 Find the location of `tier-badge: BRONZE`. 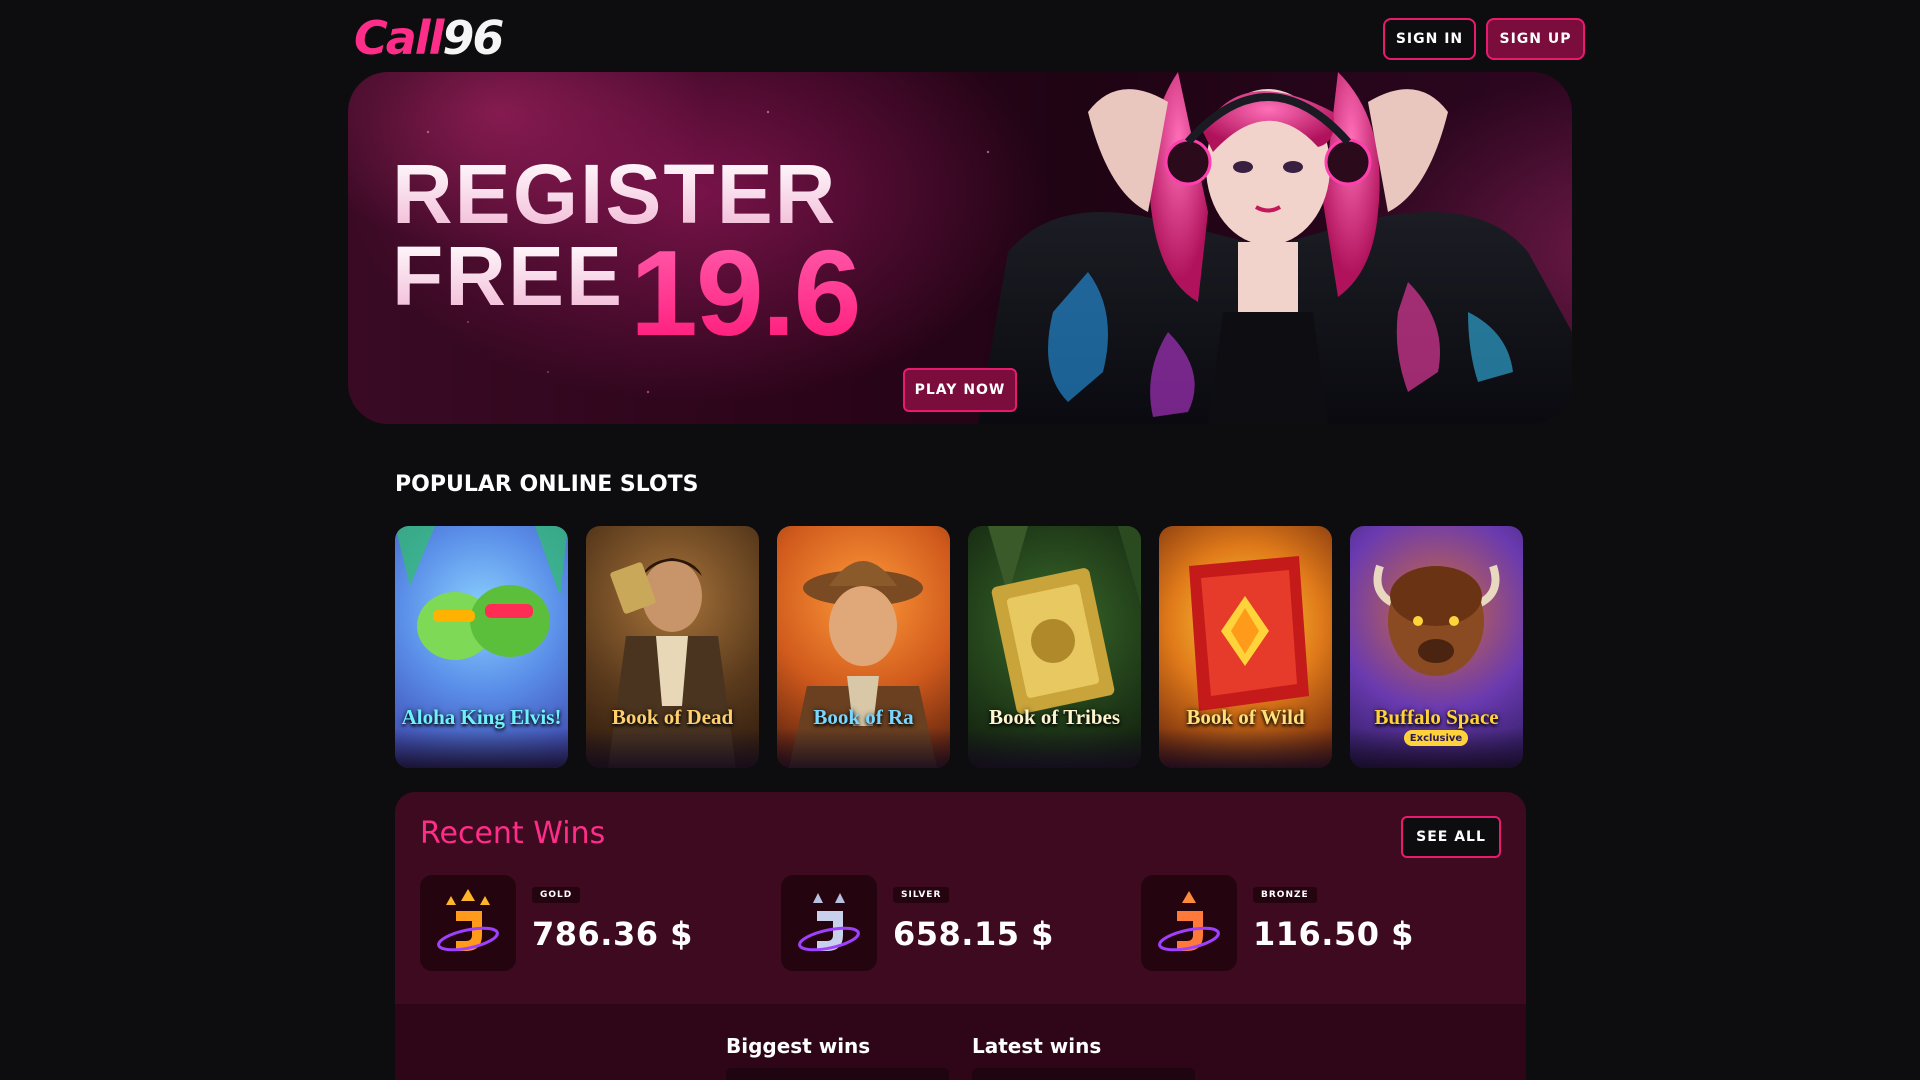

tier-badge: BRONZE is located at coordinates (1285, 895).